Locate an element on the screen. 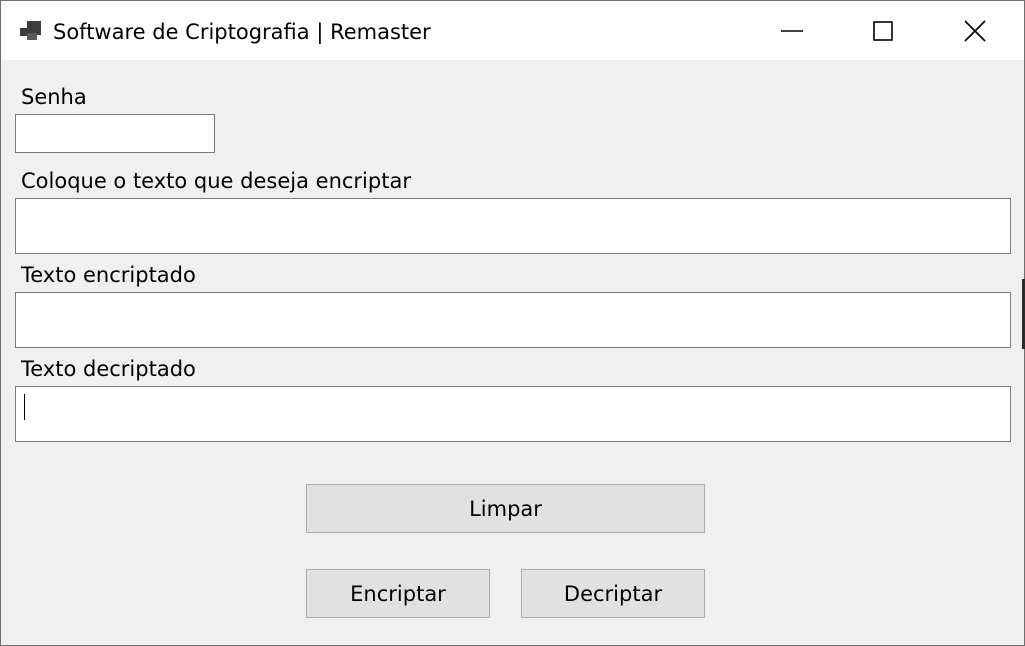 The width and height of the screenshot is (1025, 646). maximize-icon is located at coordinates (883, 30).